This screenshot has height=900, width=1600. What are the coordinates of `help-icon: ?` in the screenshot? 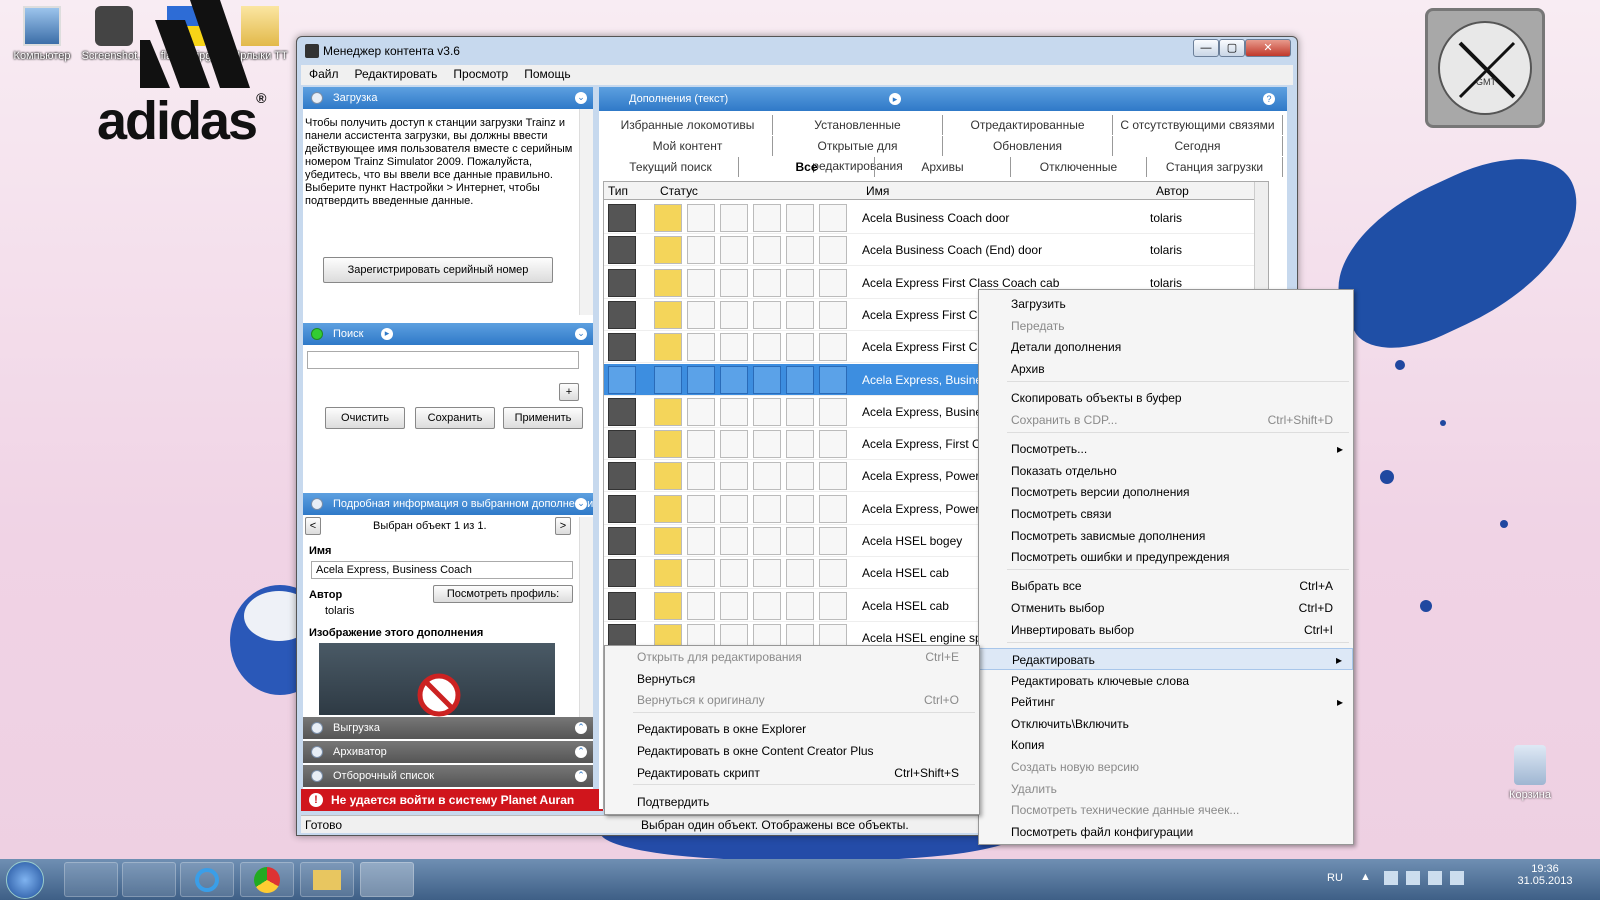 It's located at (1269, 99).